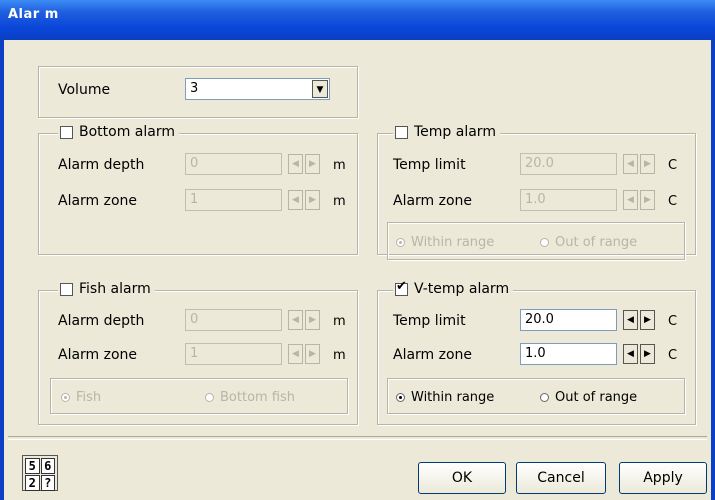  What do you see at coordinates (115, 289) in the screenshot?
I see `fish-alarm-title: Fish alarm` at bounding box center [115, 289].